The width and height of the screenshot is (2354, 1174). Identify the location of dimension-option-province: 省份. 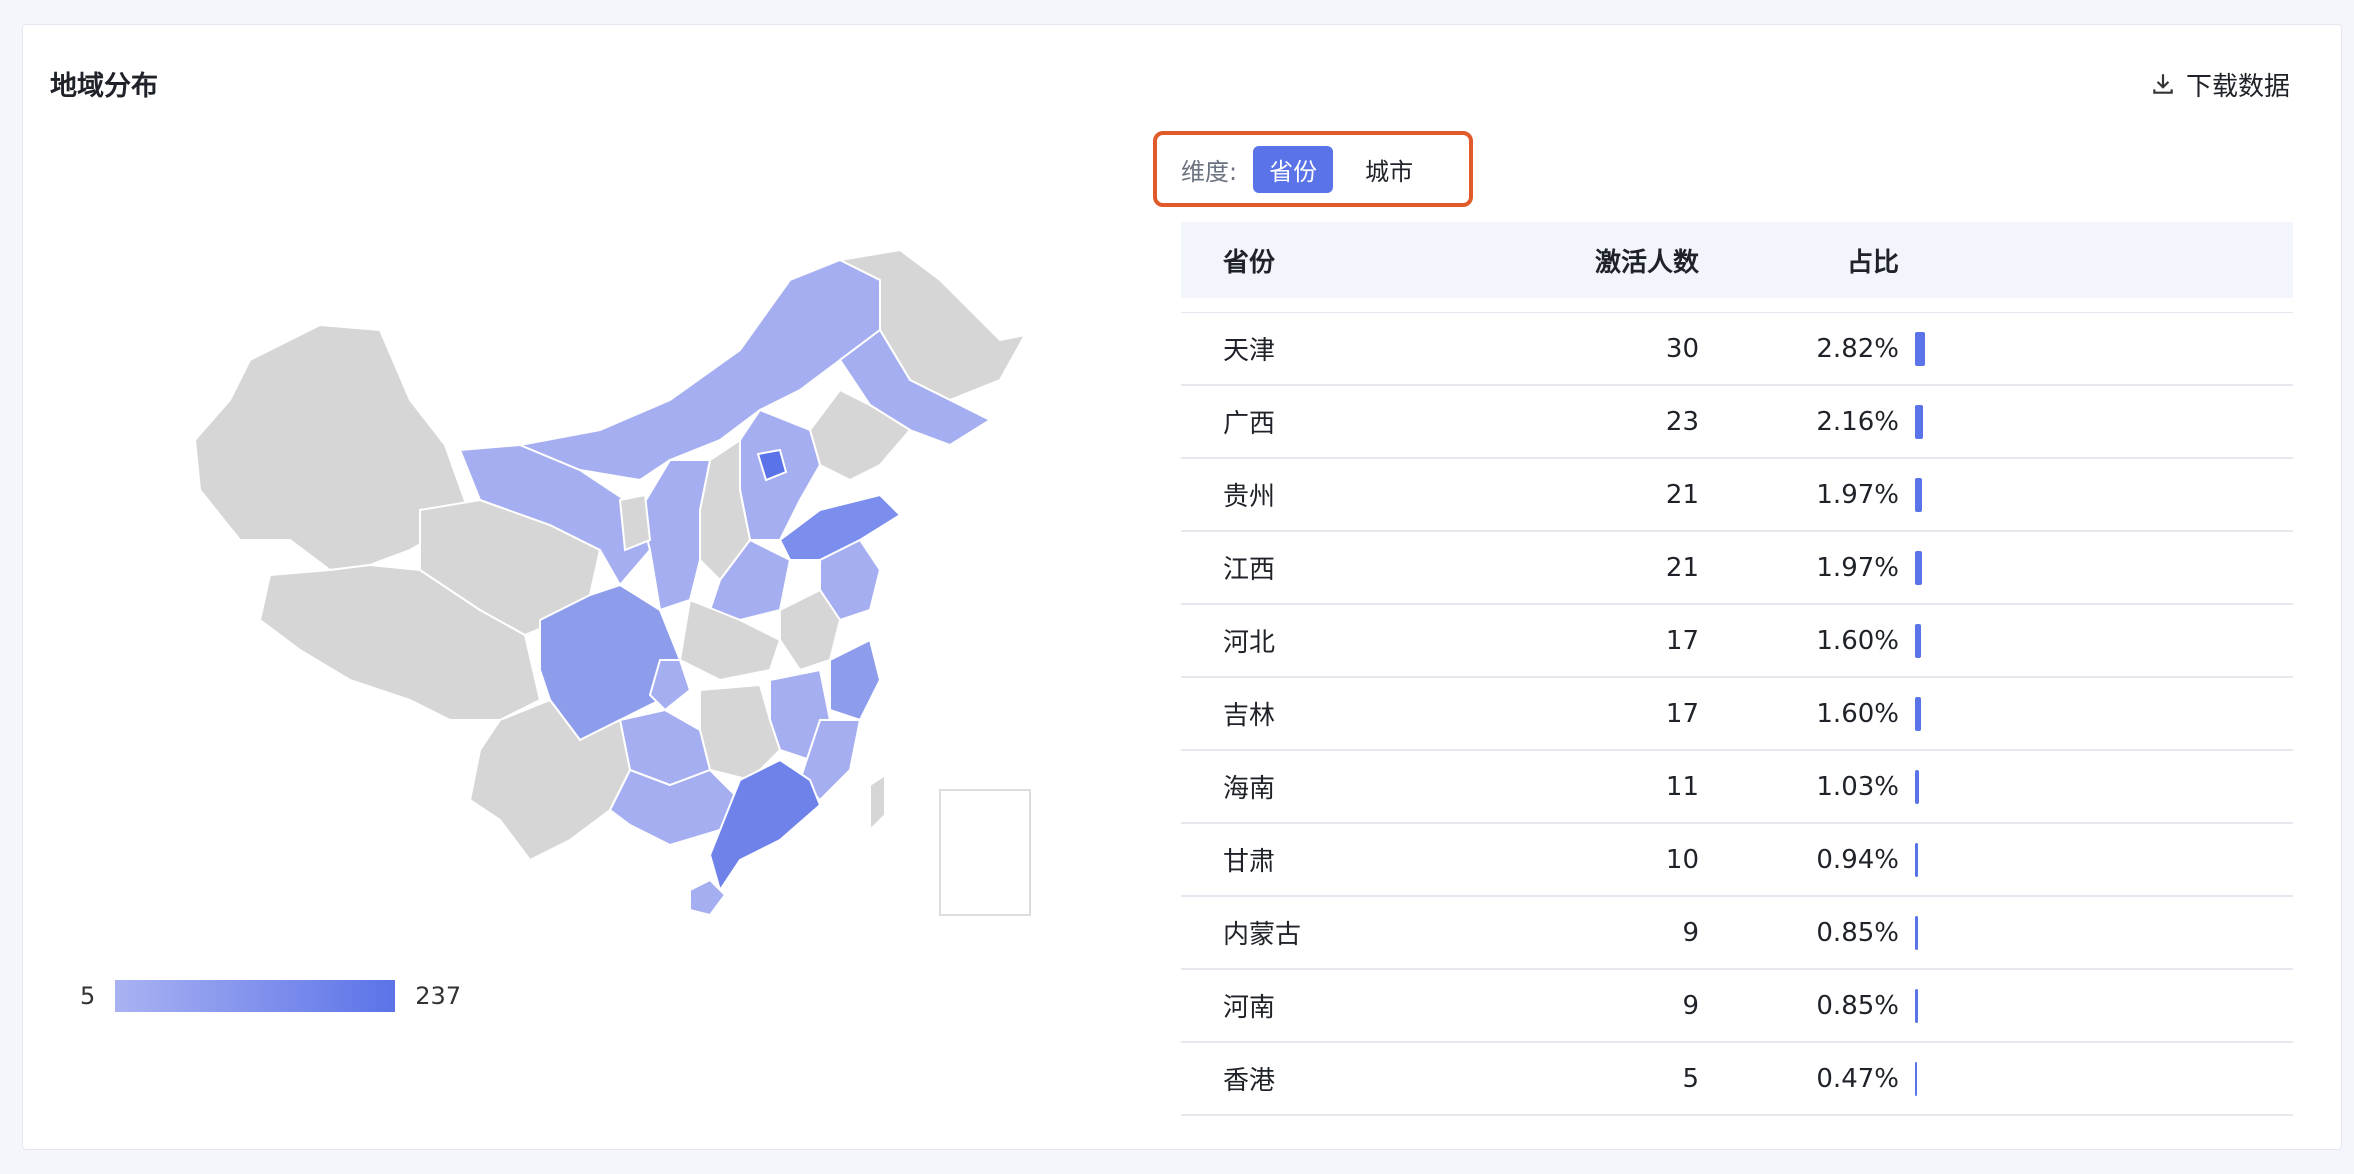
(1293, 169).